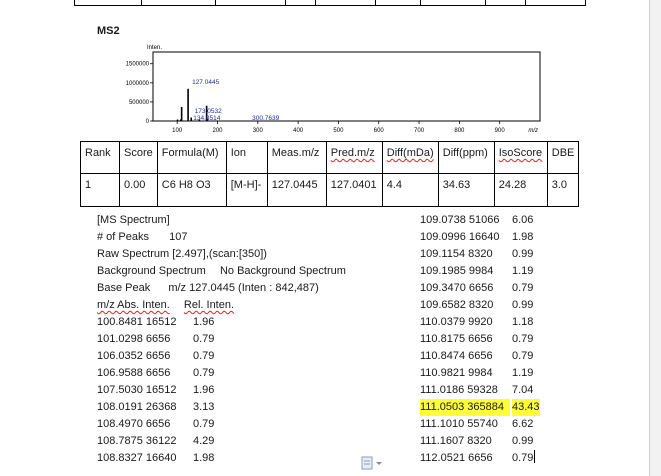 This screenshot has height=476, width=661. What do you see at coordinates (265, 118) in the screenshot?
I see `peak-label: 300.7639` at bounding box center [265, 118].